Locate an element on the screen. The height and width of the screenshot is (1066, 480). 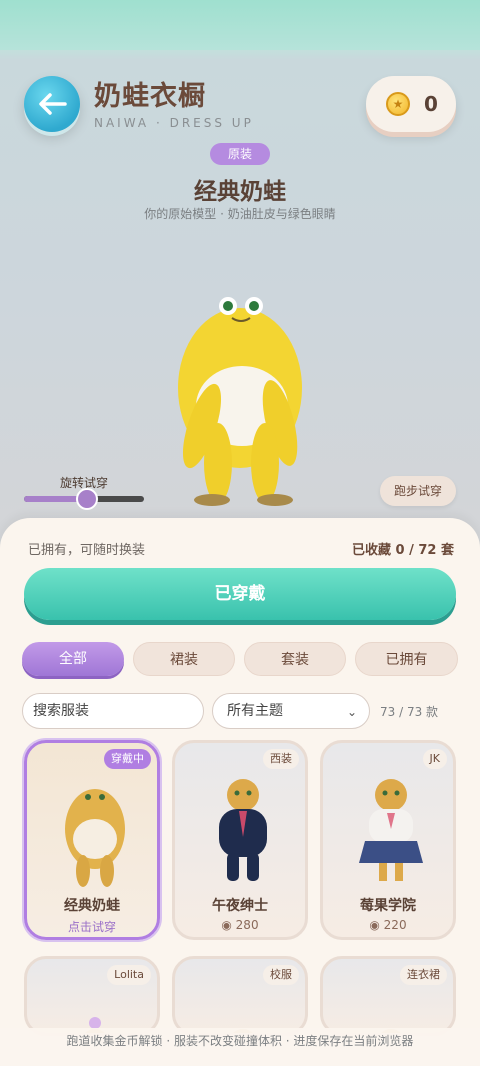
coin-icon: ★ is located at coordinates (398, 104).